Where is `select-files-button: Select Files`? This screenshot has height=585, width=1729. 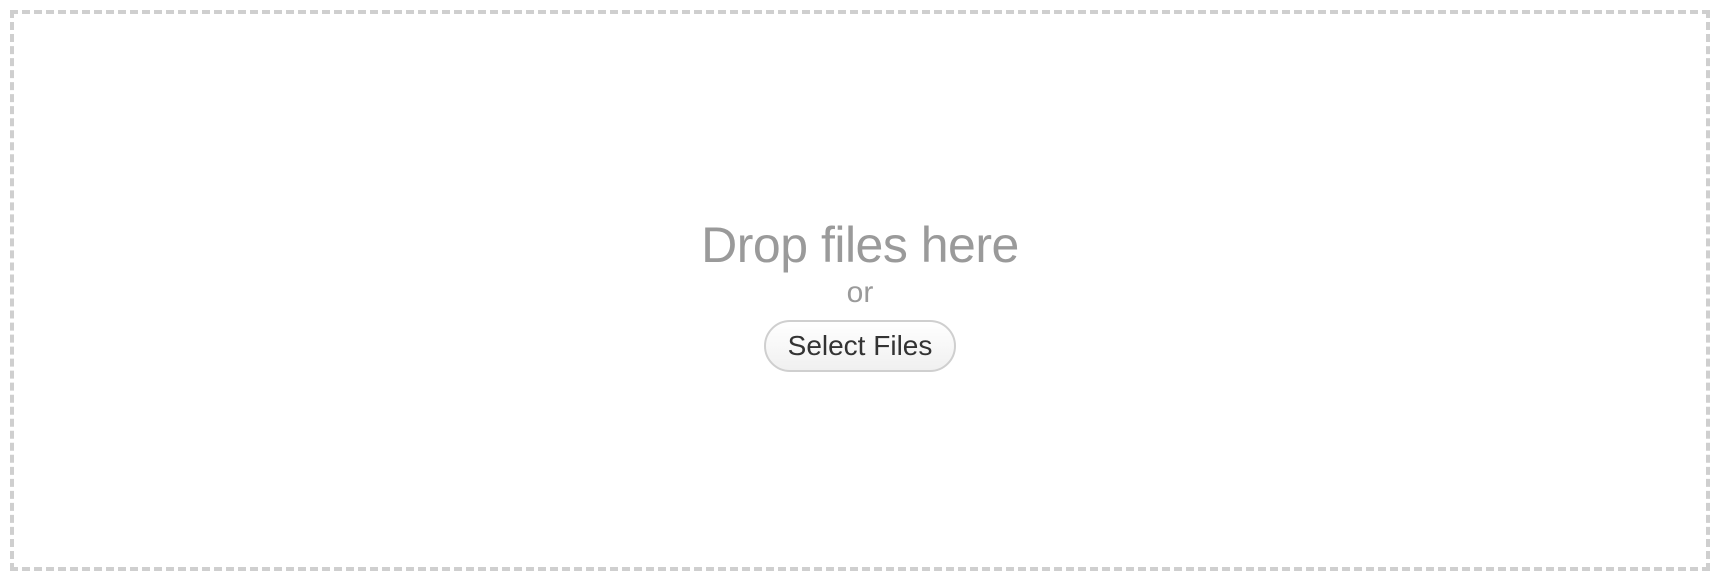
select-files-button: Select Files is located at coordinates (860, 346).